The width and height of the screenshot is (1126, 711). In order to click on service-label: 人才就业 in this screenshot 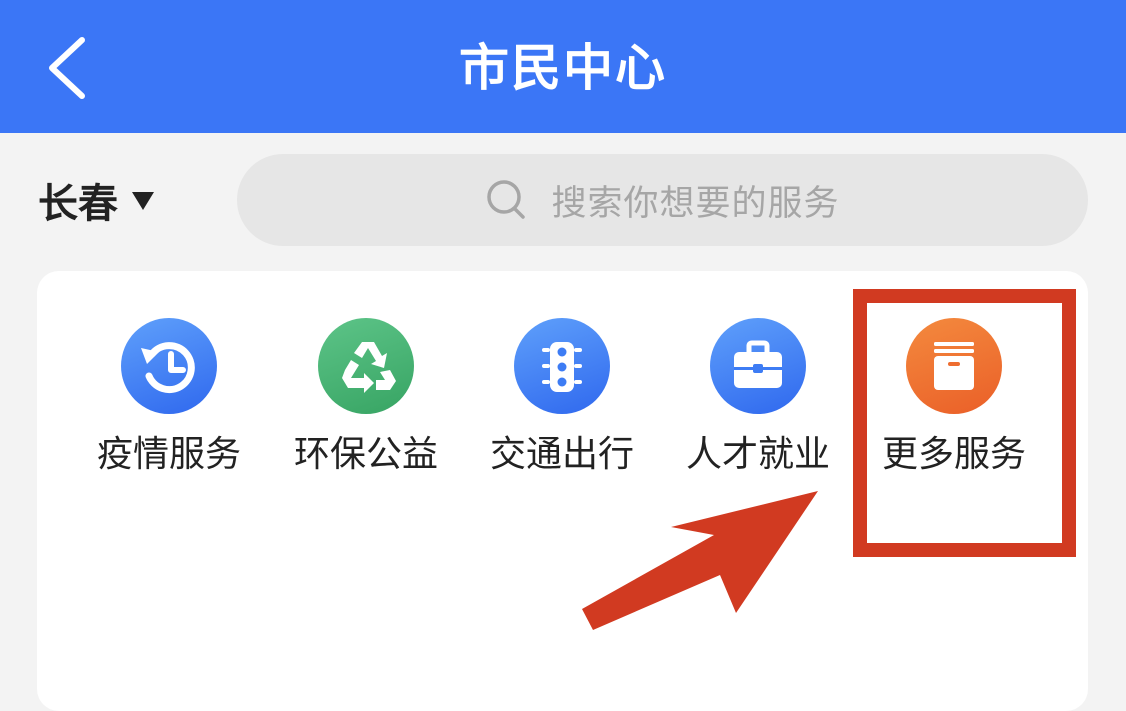, I will do `click(757, 454)`.